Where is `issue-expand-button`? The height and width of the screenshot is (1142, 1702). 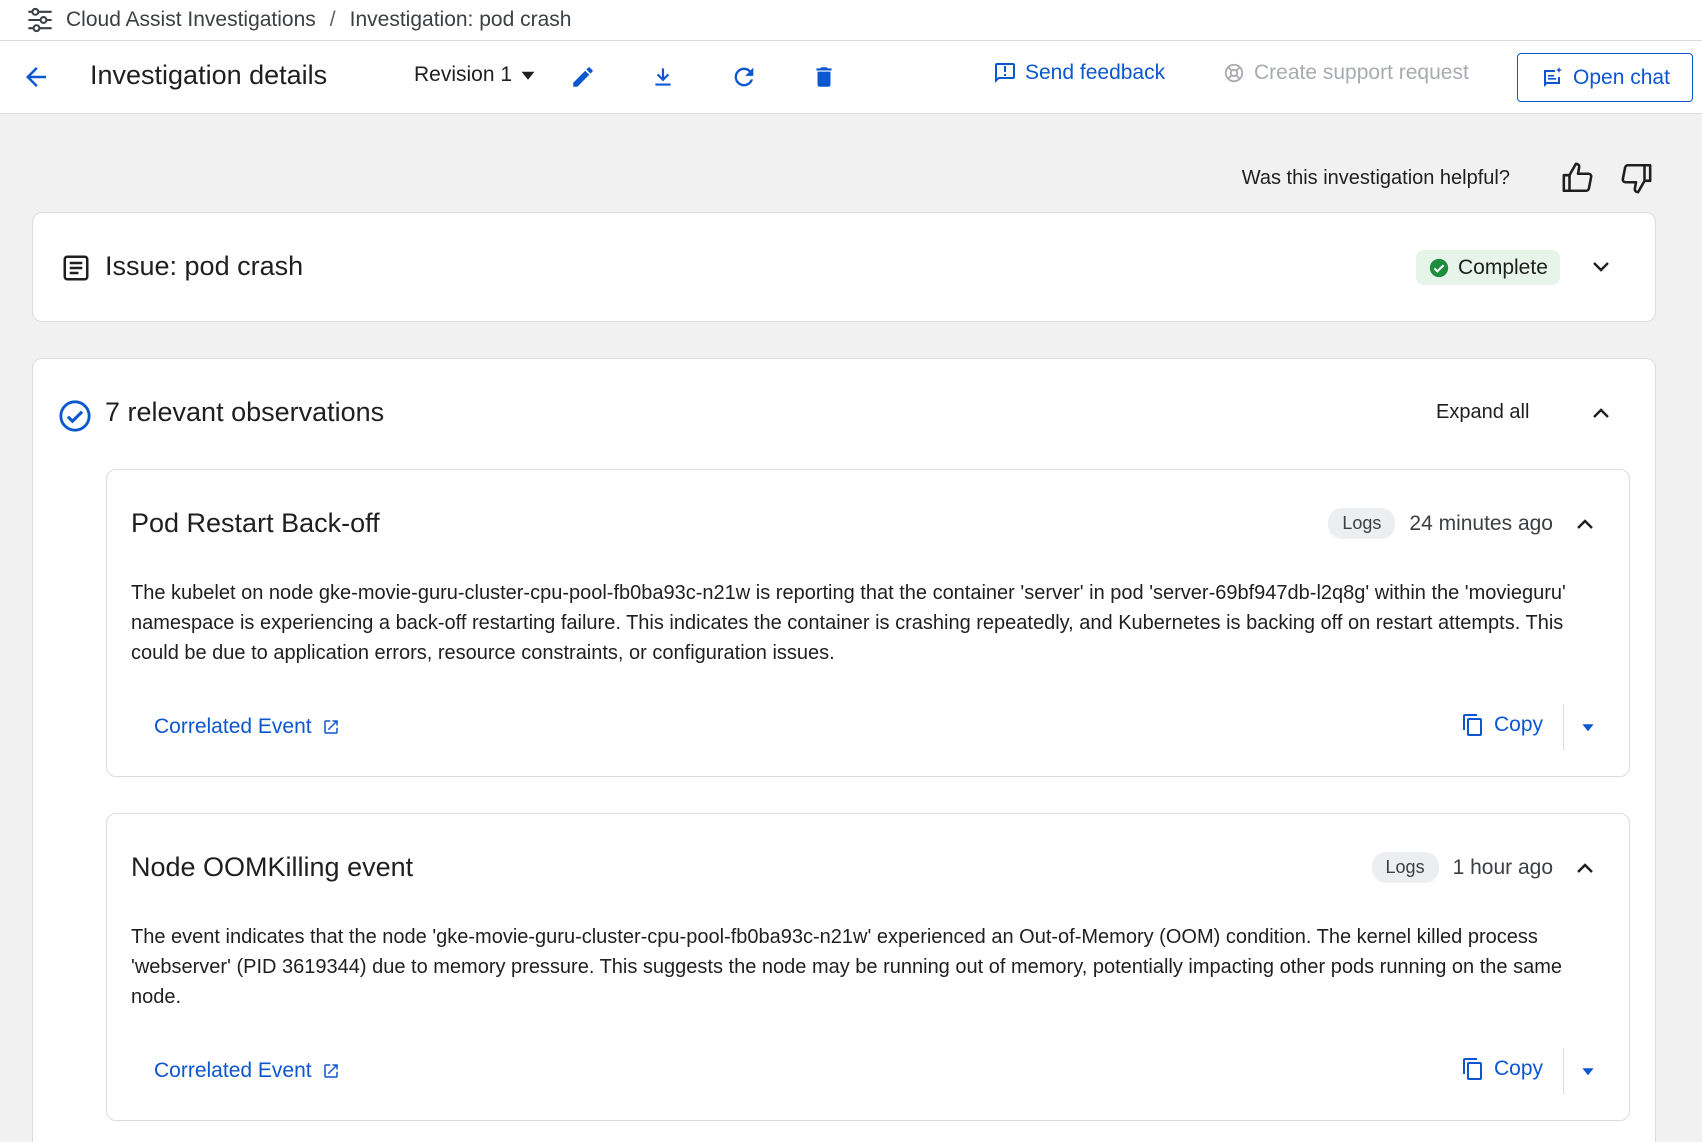
issue-expand-button is located at coordinates (1601, 267).